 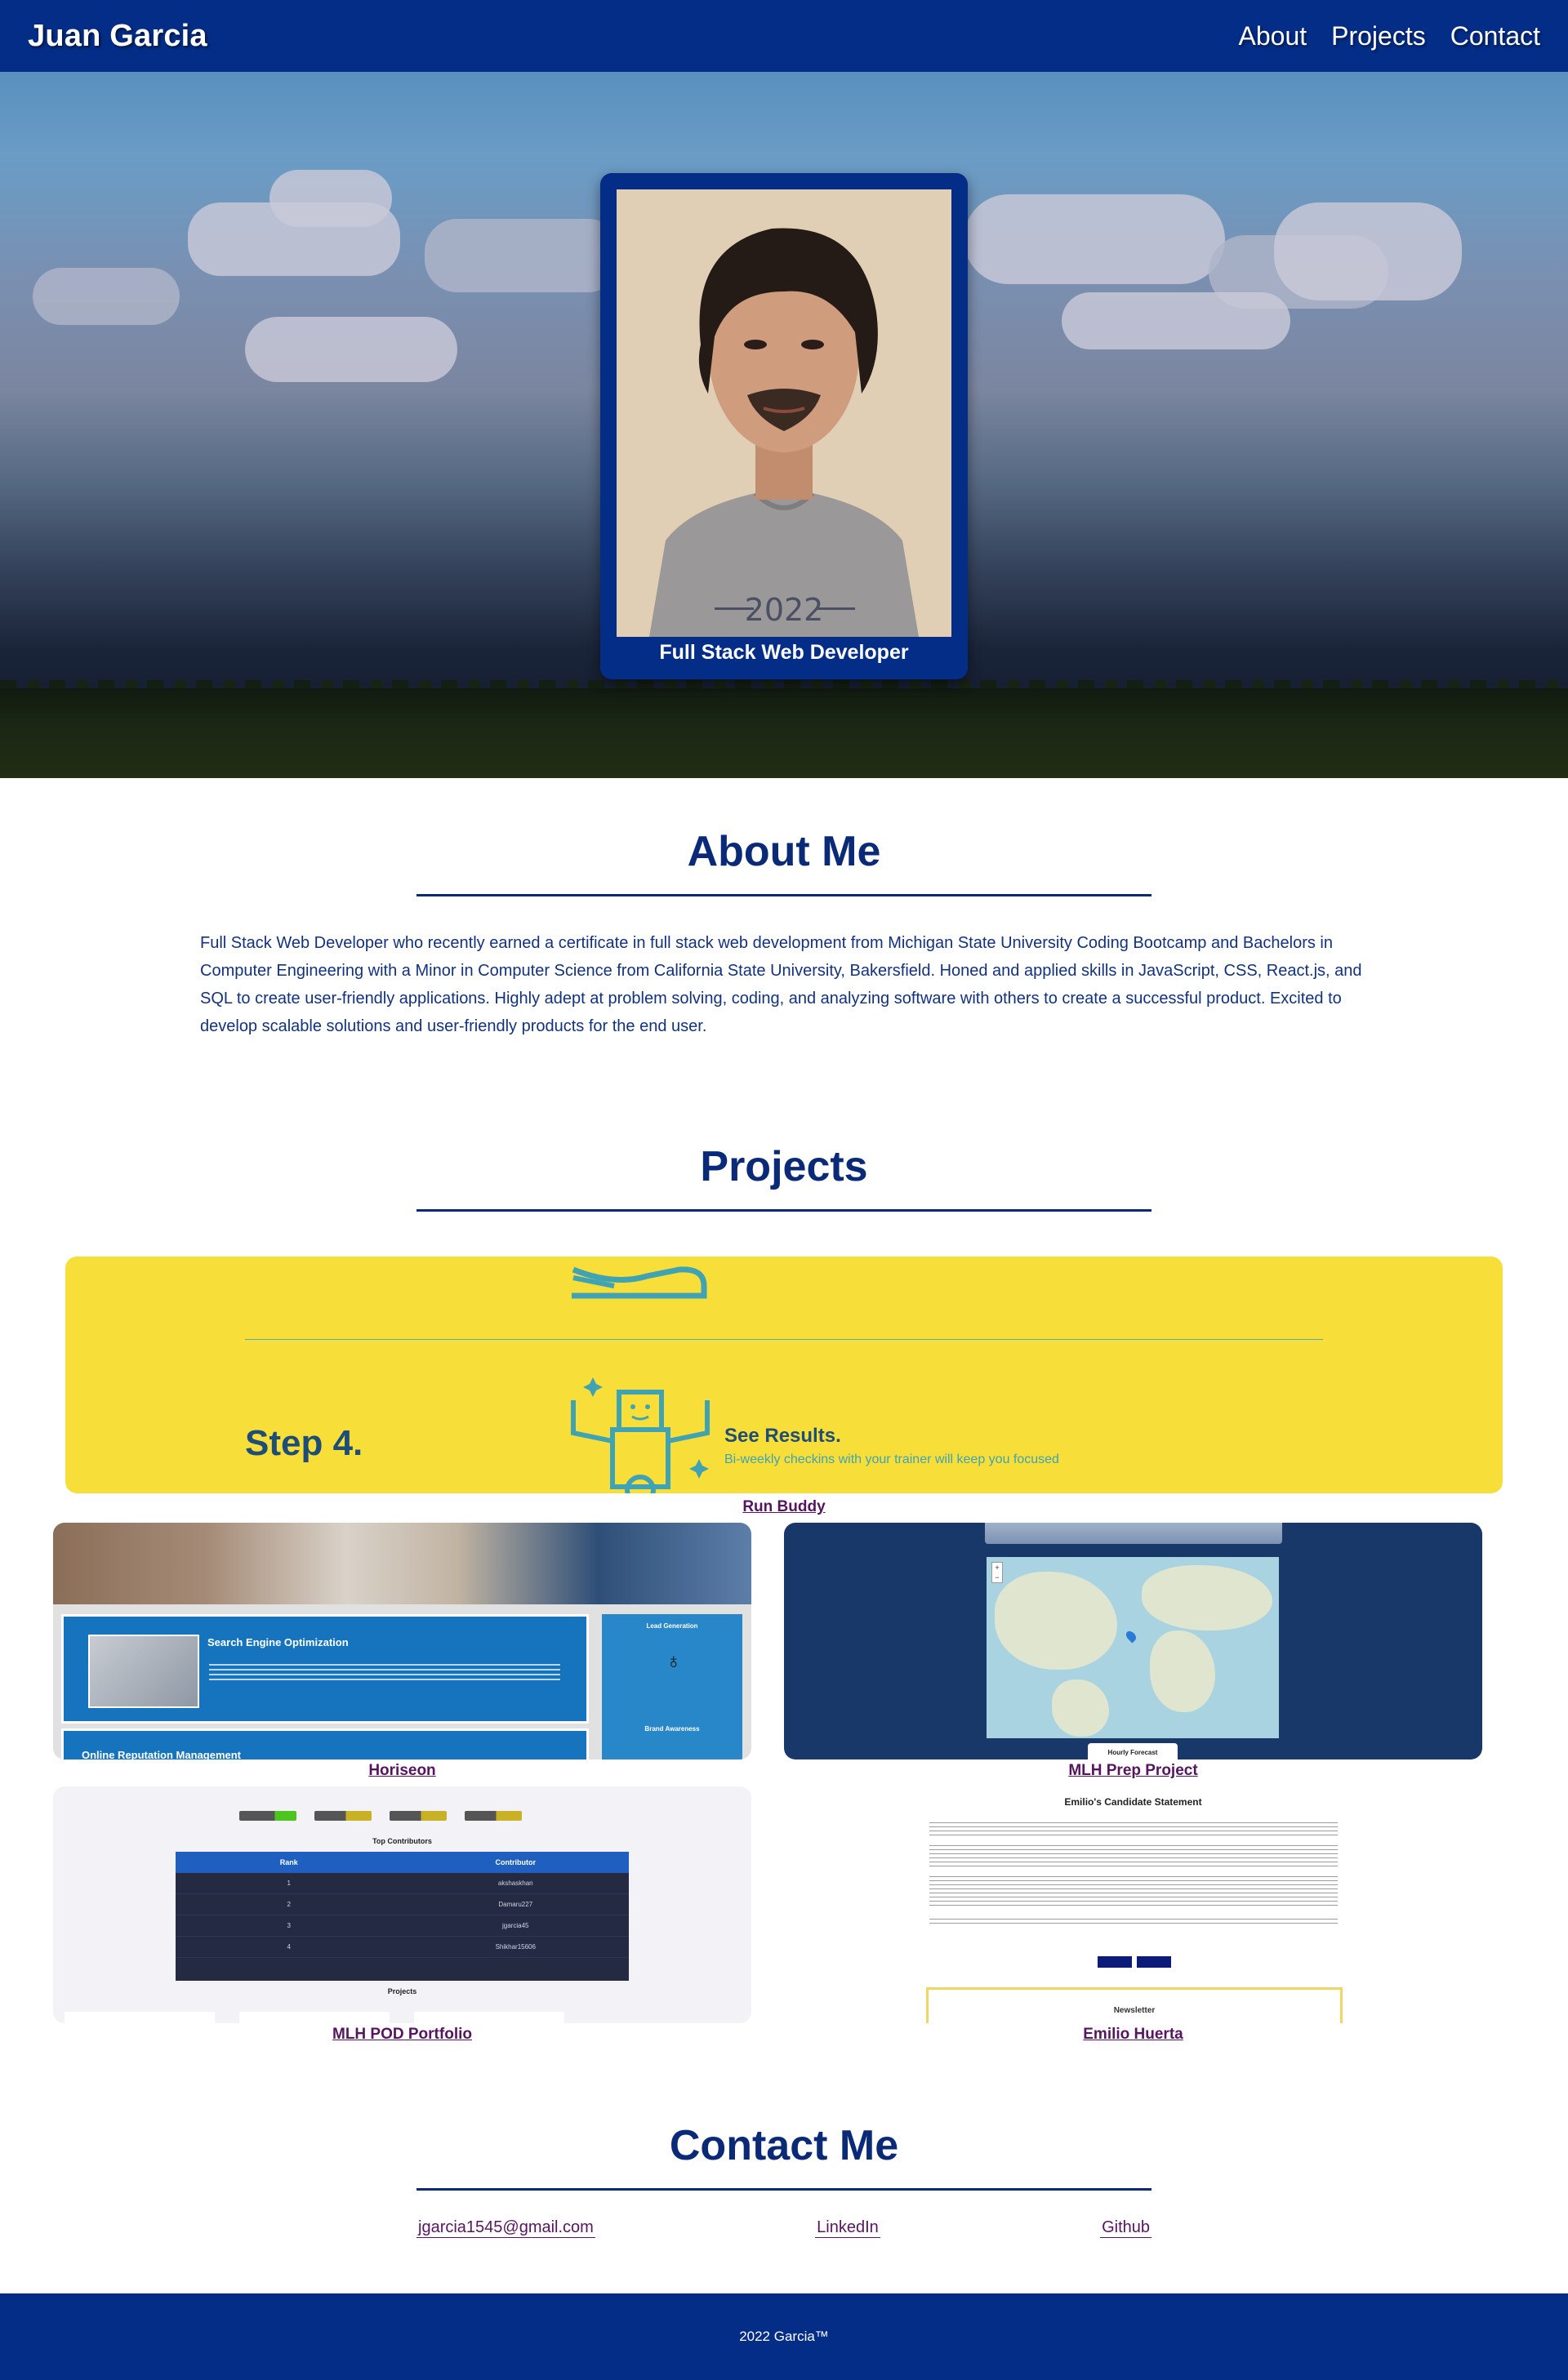 I want to click on seo-card: Search Engine Optimization, so click(x=325, y=1669).